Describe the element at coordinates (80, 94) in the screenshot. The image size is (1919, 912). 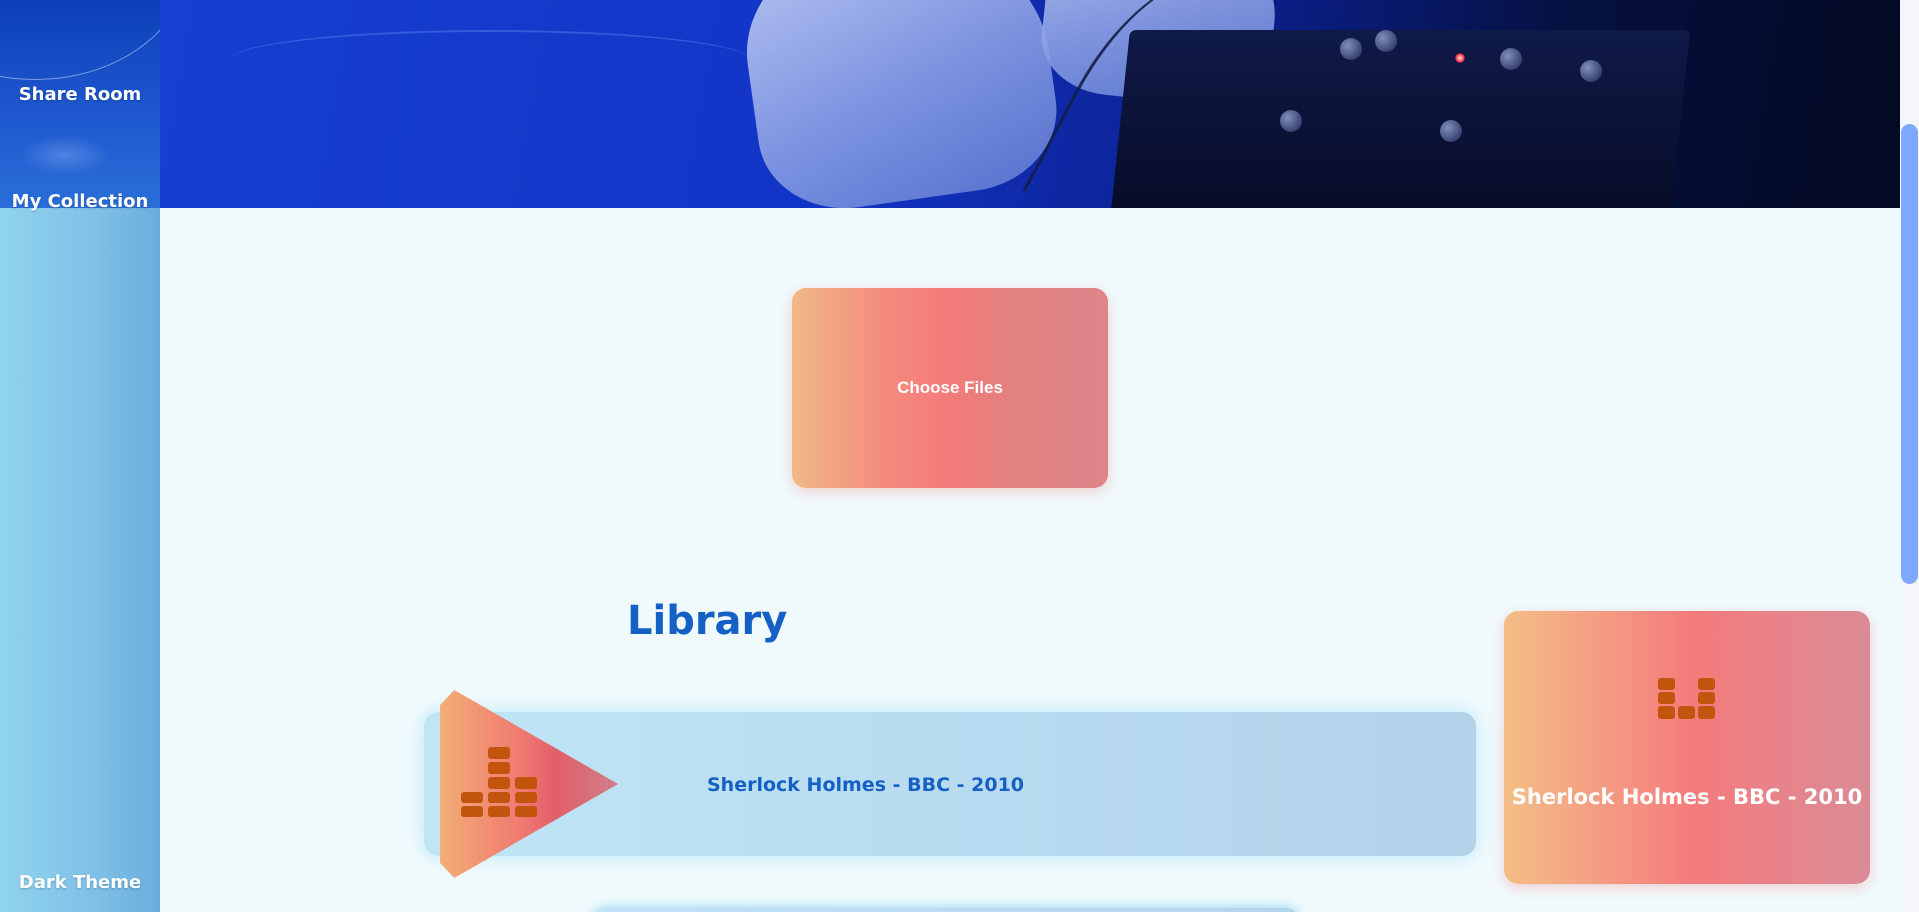
I see `sidebar-item-share-room: Share Room` at that location.